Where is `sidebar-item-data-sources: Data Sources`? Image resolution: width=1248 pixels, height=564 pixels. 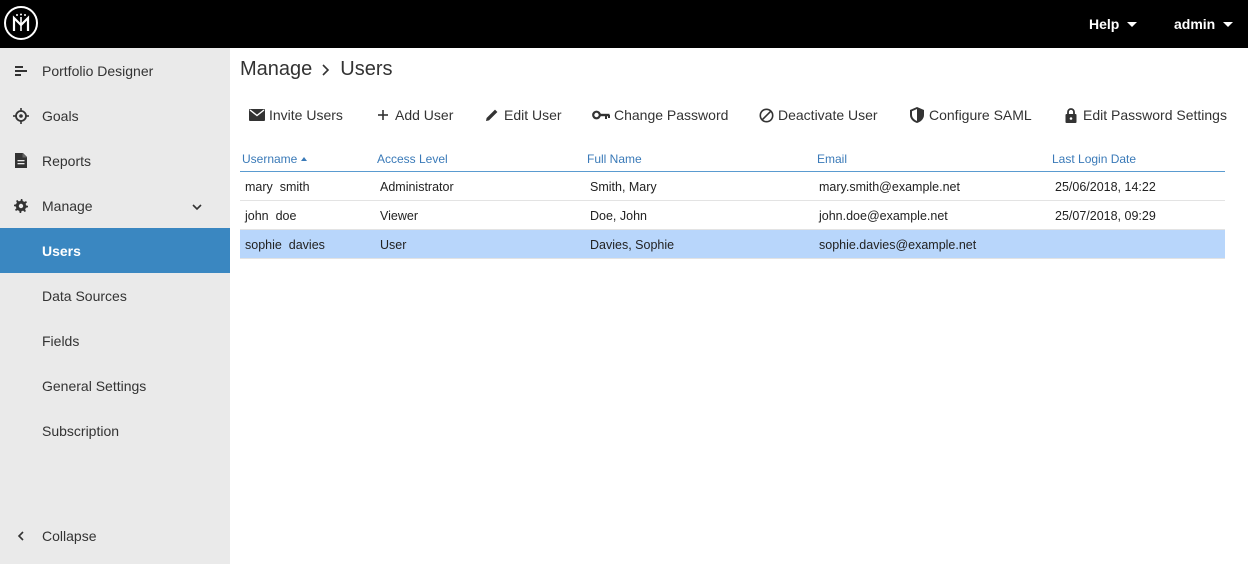
sidebar-item-data-sources: Data Sources is located at coordinates (115, 295).